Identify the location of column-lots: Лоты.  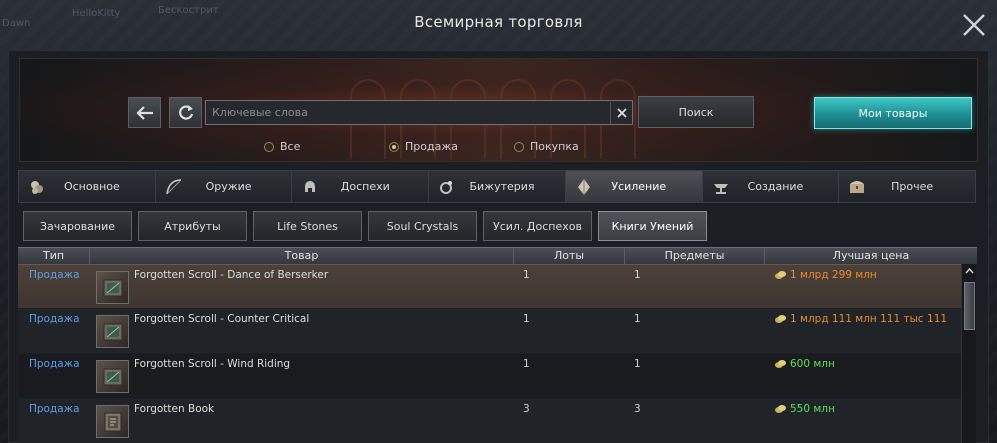
(569, 256).